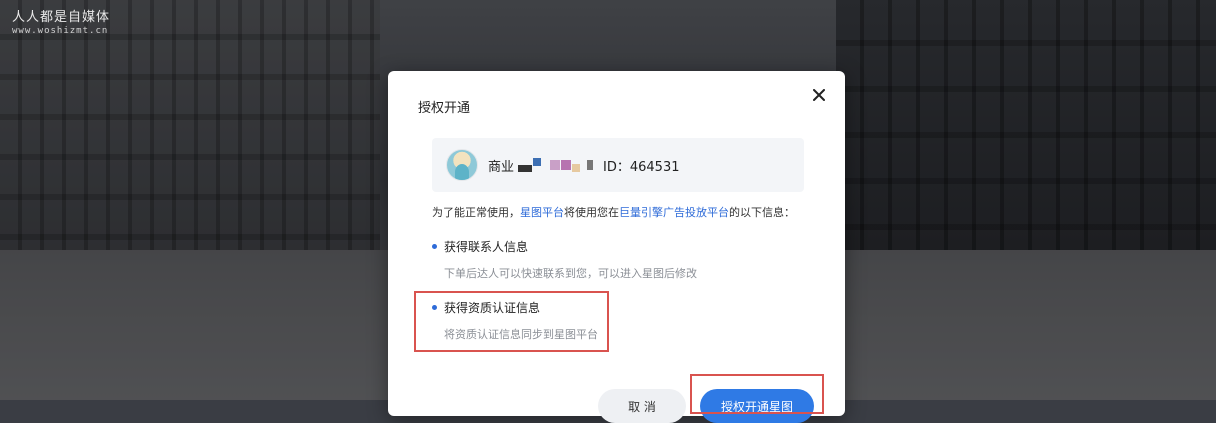 The width and height of the screenshot is (1216, 423). Describe the element at coordinates (757, 394) in the screenshot. I see `annotation-highlight-authorize` at that location.